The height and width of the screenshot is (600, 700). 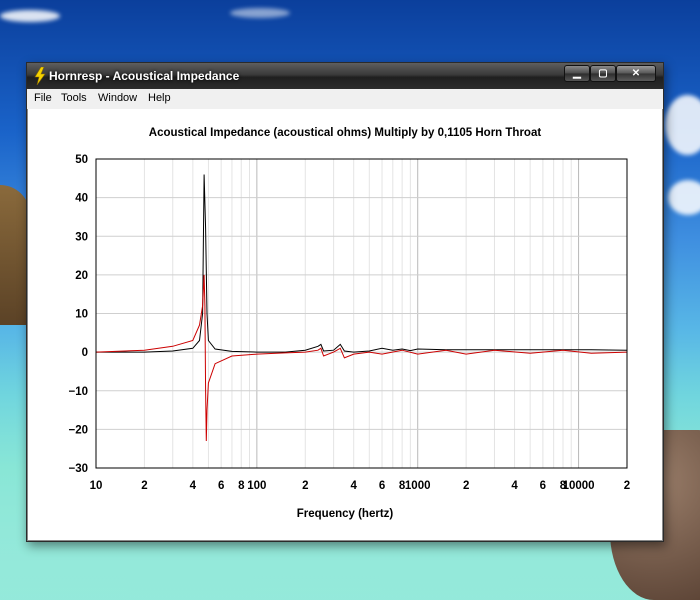 I want to click on menu-file: File, so click(x=43, y=98).